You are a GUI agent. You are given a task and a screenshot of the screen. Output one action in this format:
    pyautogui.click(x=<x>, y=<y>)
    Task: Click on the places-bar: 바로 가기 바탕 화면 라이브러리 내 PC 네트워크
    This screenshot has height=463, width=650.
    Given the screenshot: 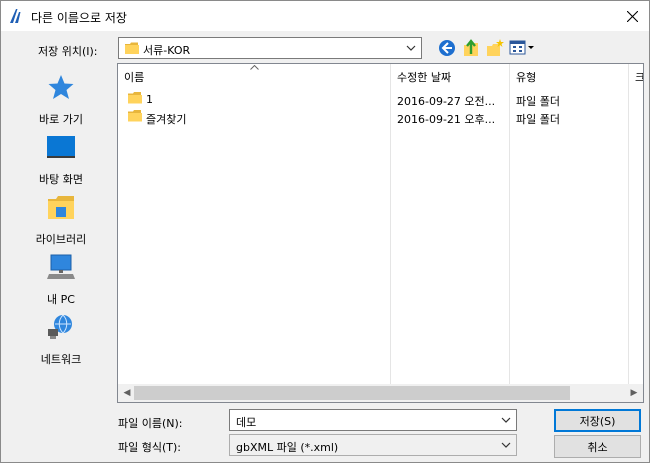 What is the action you would take?
    pyautogui.click(x=61, y=233)
    